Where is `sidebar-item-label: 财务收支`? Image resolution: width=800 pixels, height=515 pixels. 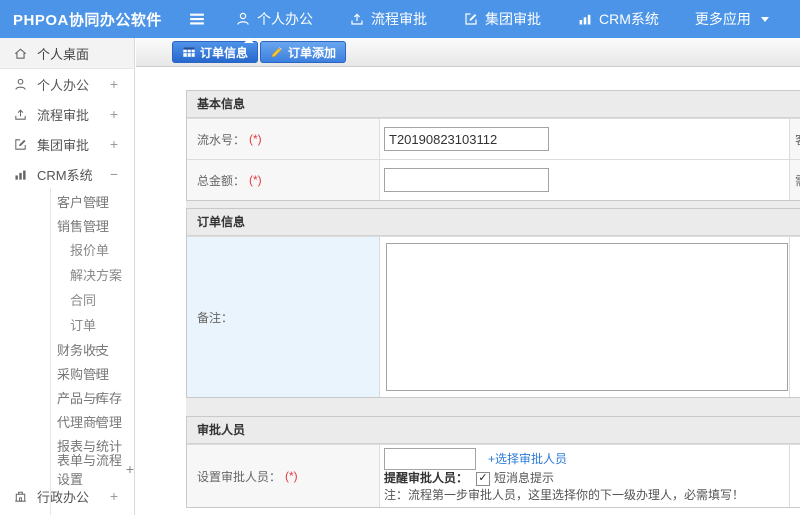
sidebar-item-label: 财务收支 is located at coordinates (83, 350).